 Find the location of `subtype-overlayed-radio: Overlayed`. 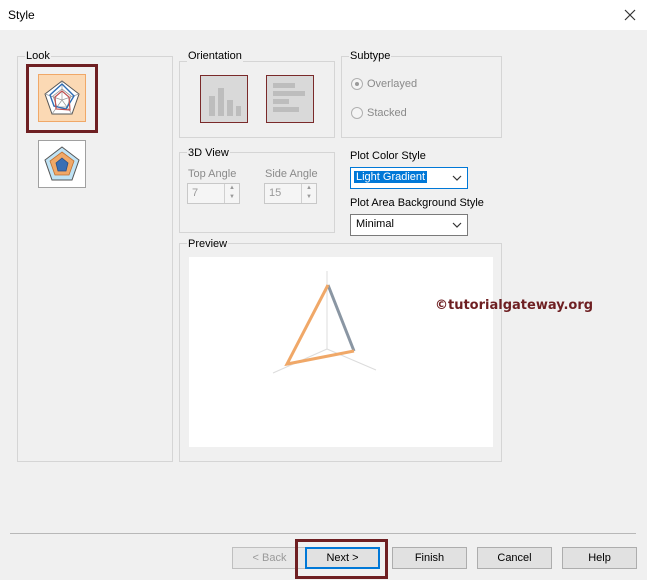

subtype-overlayed-radio: Overlayed is located at coordinates (384, 84).